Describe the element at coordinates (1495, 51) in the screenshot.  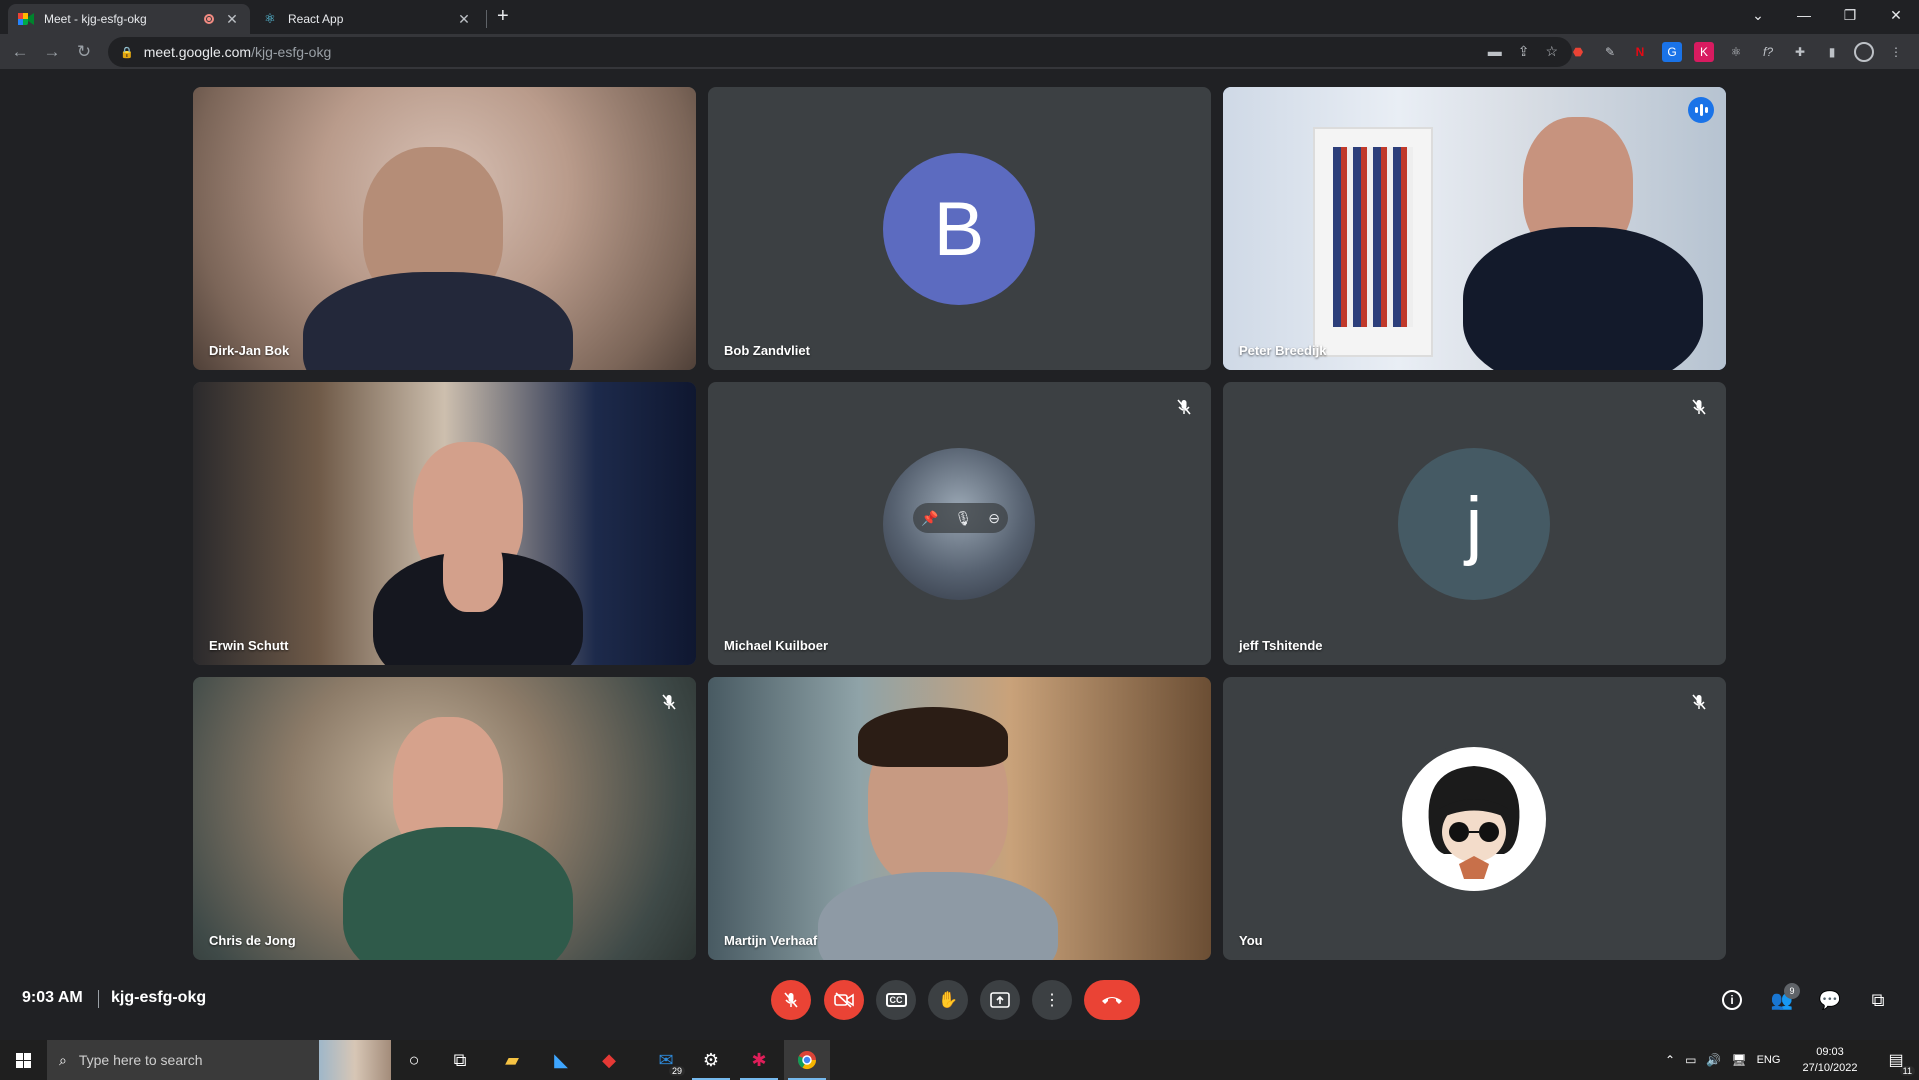
I see `camera-in-use-icon: ▬` at that location.